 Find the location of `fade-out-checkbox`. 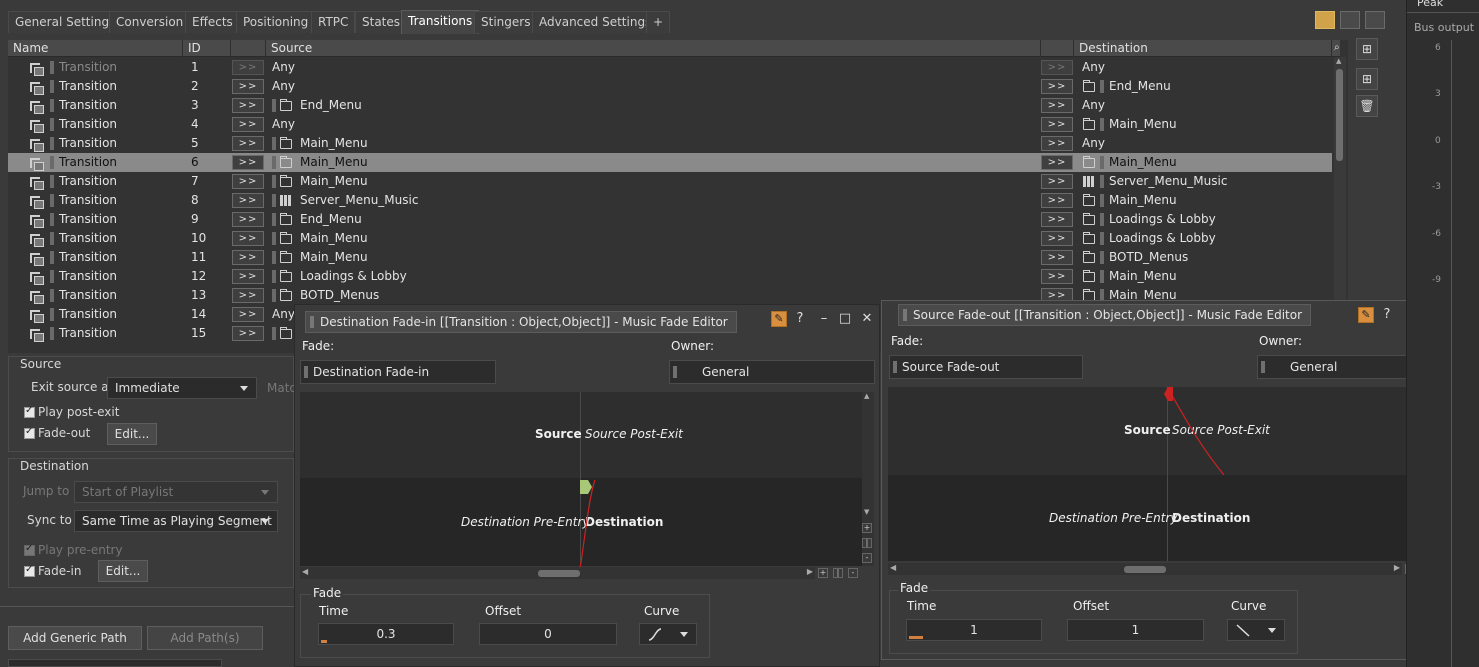

fade-out-checkbox is located at coordinates (29, 432).